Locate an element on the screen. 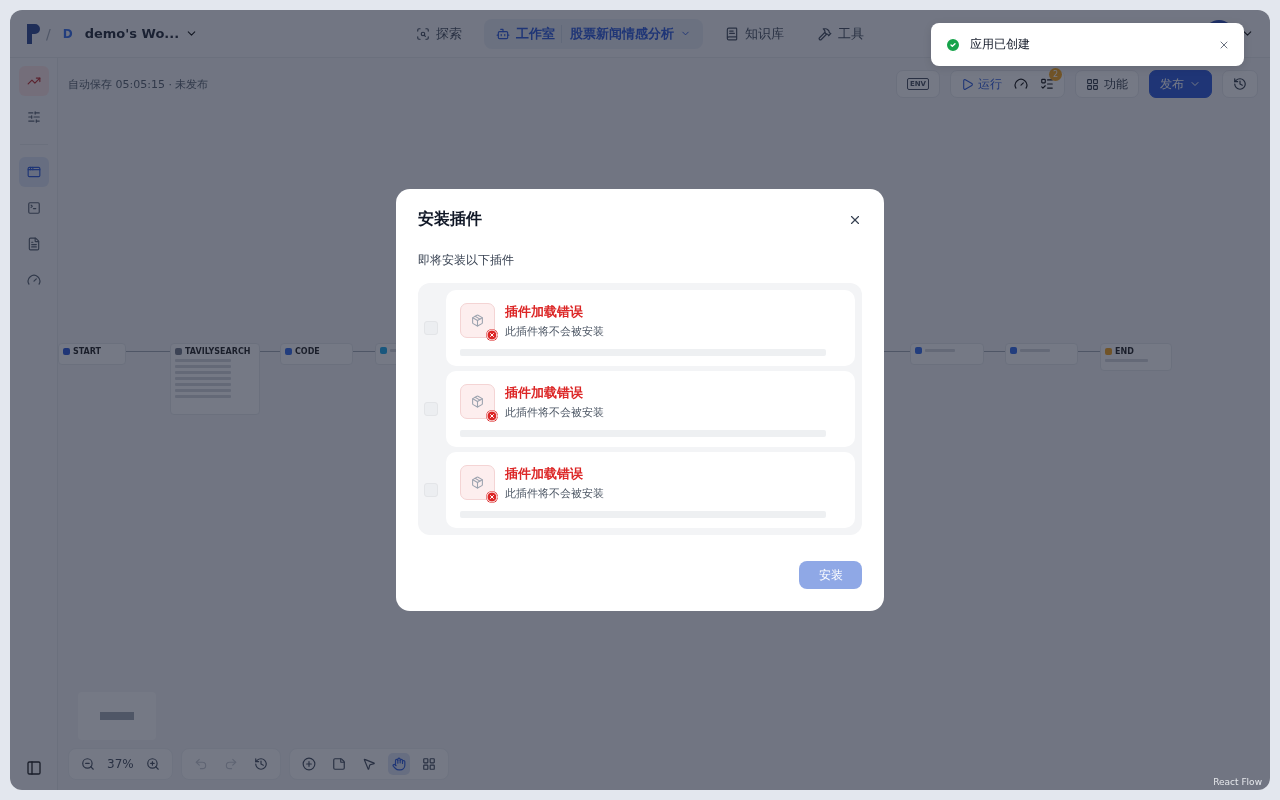 The width and height of the screenshot is (1280, 800). nav-tab: 工具 is located at coordinates (841, 33).